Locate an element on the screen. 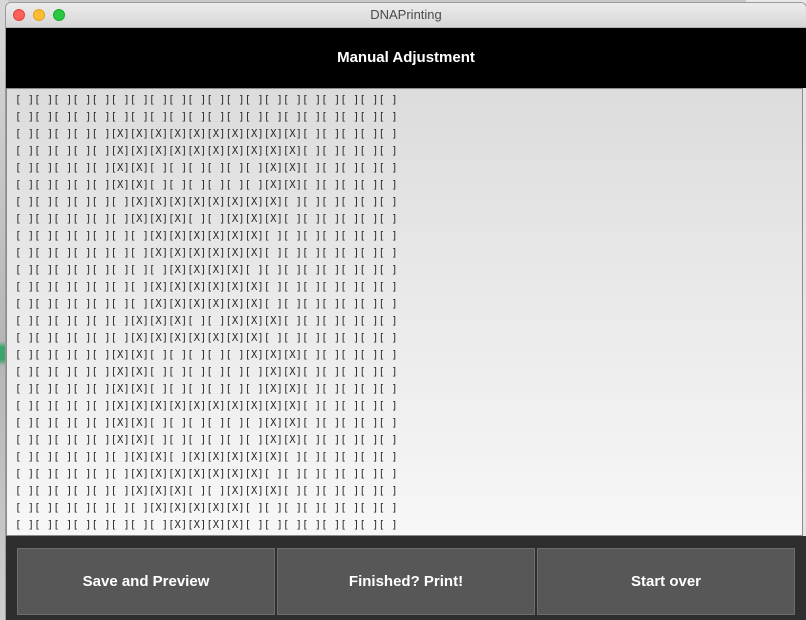 This screenshot has width=806, height=620. window-title: DNAPrinting is located at coordinates (406, 14).